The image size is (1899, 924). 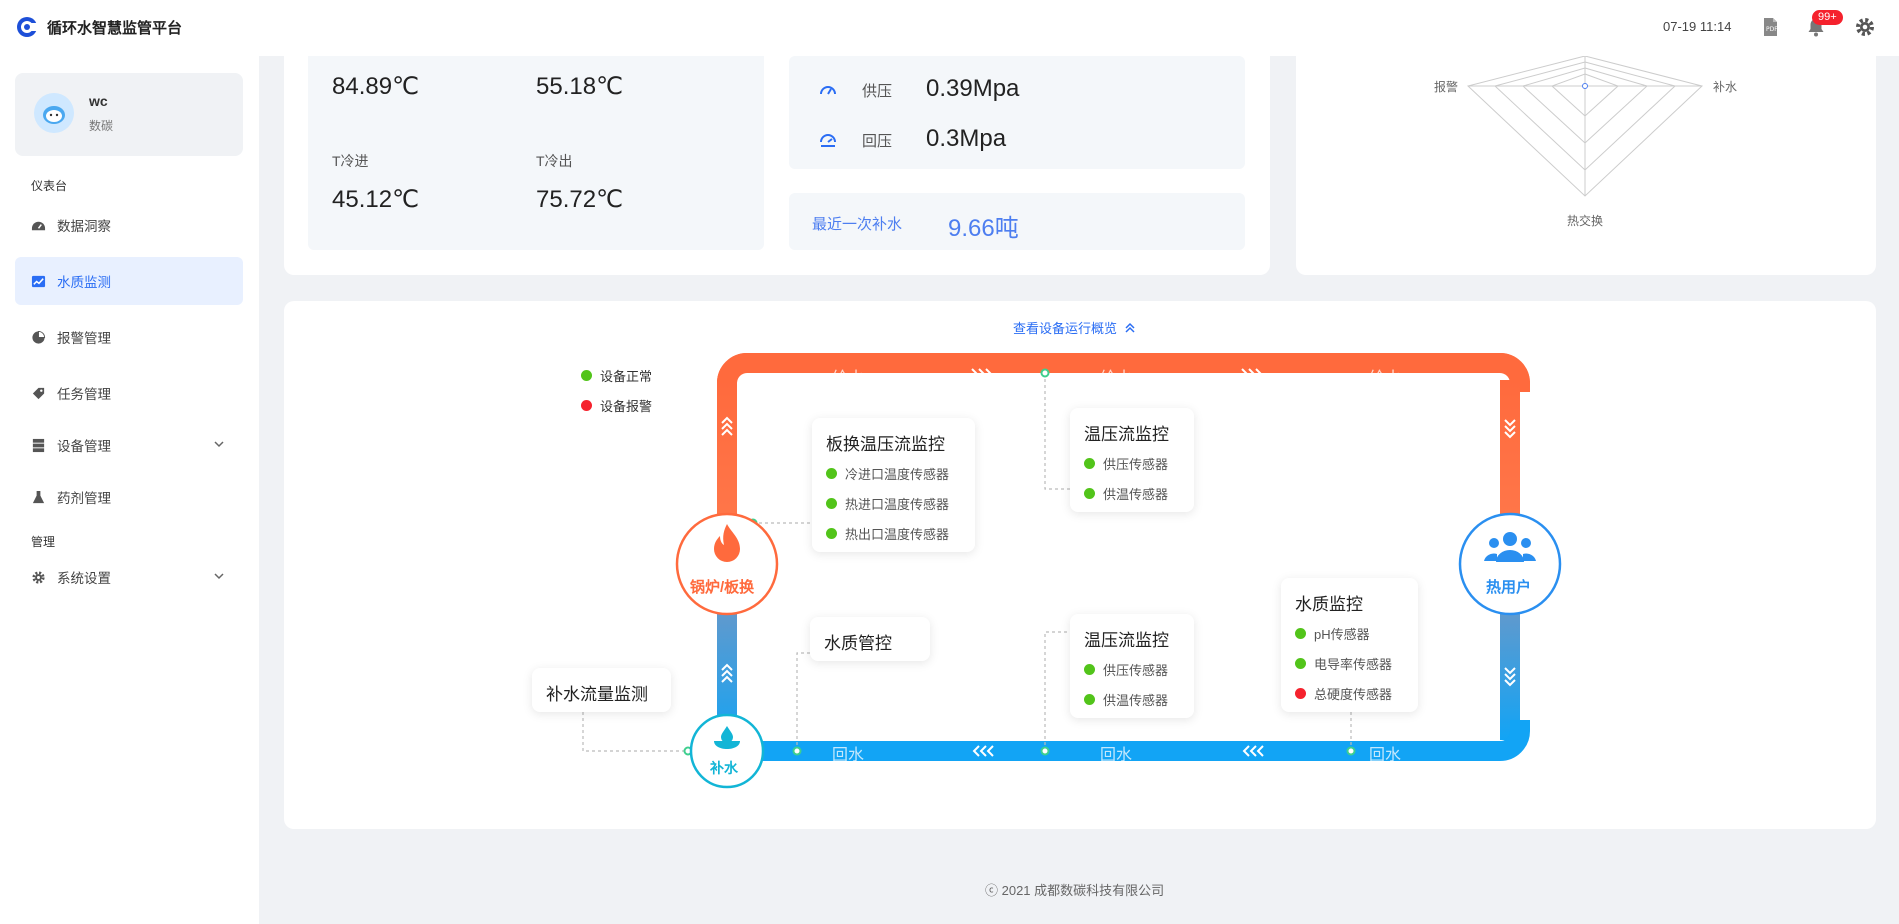 I want to click on supply-pressure-label: 供压, so click(x=877, y=91).